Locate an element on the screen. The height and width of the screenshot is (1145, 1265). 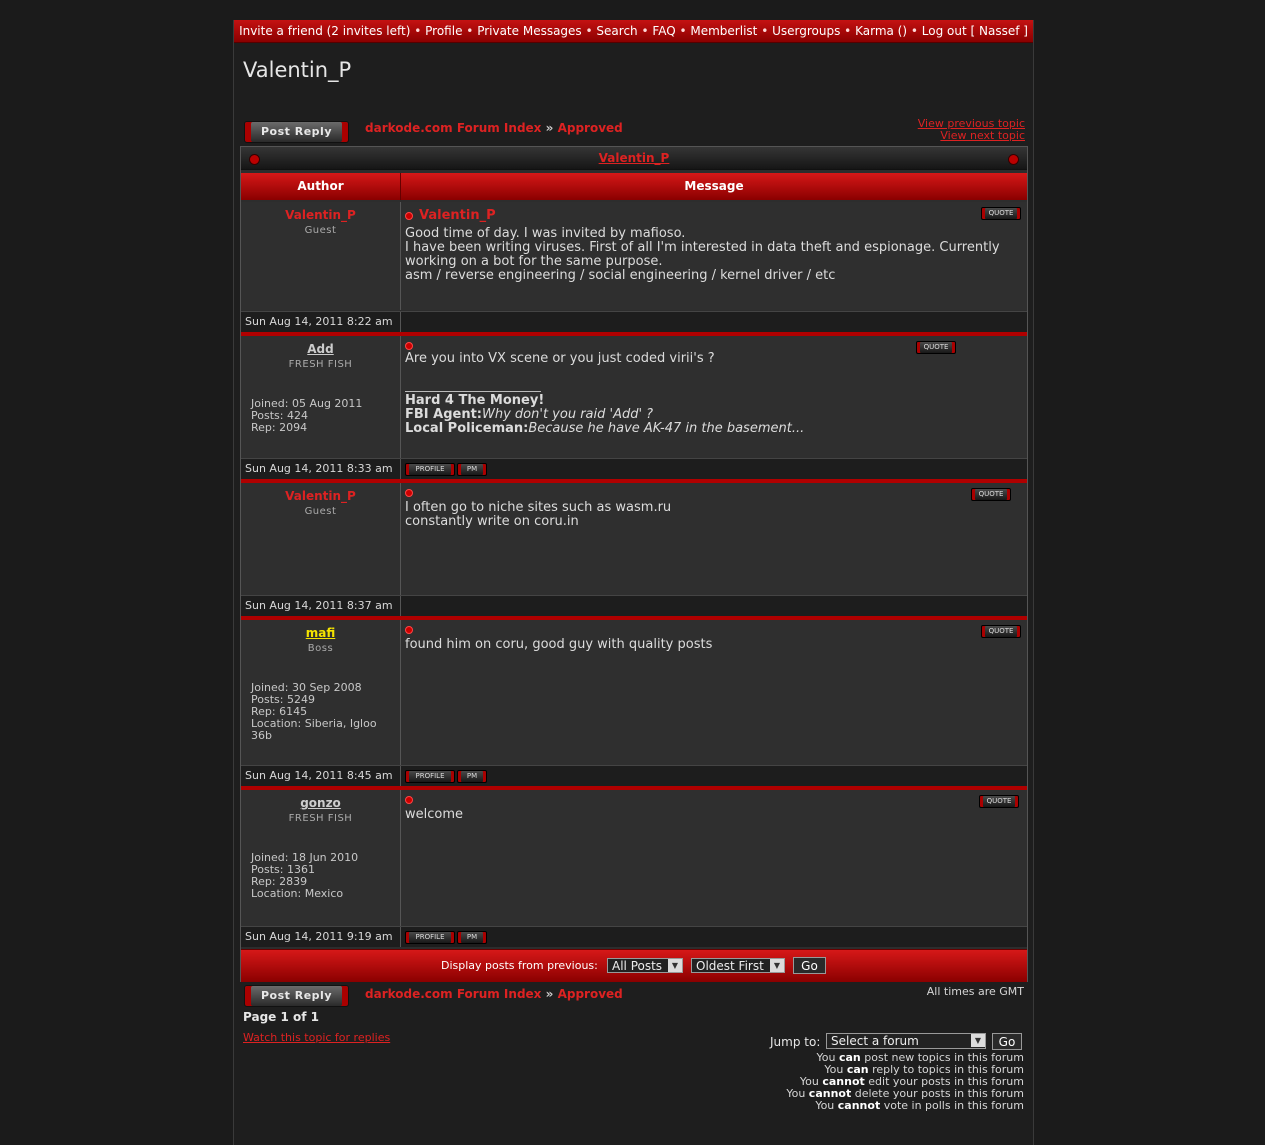
nav-memberlist-link: Memberlist is located at coordinates (723, 31).